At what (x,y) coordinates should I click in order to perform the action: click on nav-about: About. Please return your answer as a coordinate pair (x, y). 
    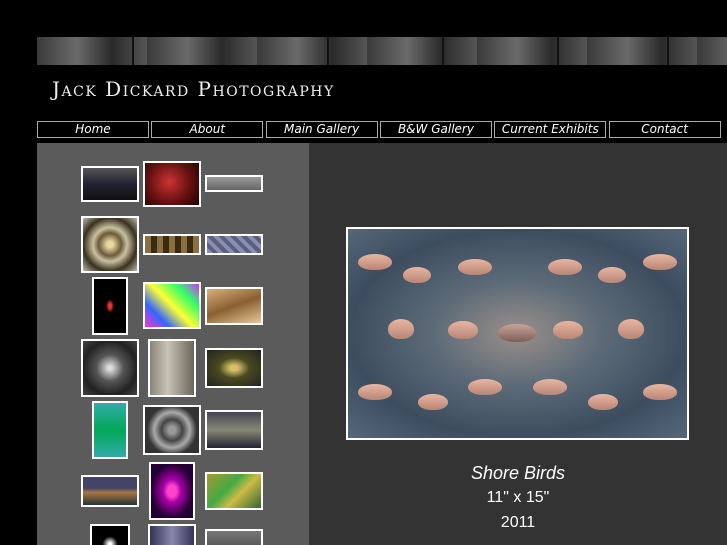
    Looking at the image, I should click on (207, 129).